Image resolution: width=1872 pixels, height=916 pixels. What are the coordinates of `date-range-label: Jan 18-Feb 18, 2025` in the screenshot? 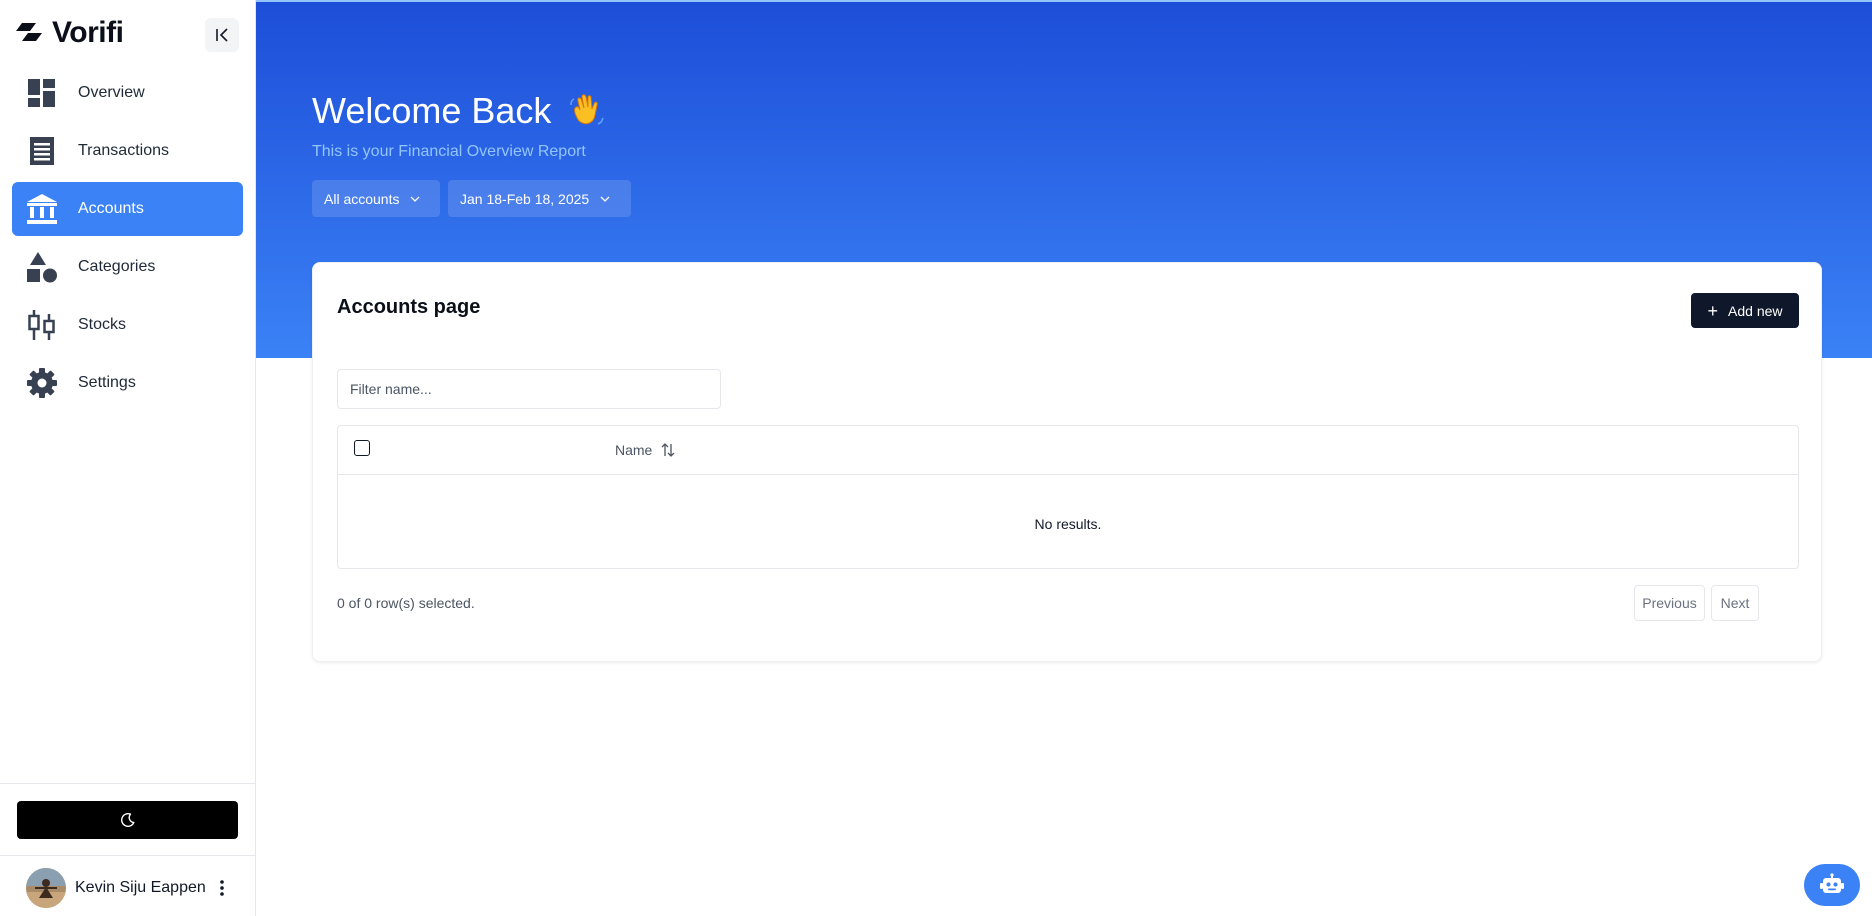 It's located at (525, 198).